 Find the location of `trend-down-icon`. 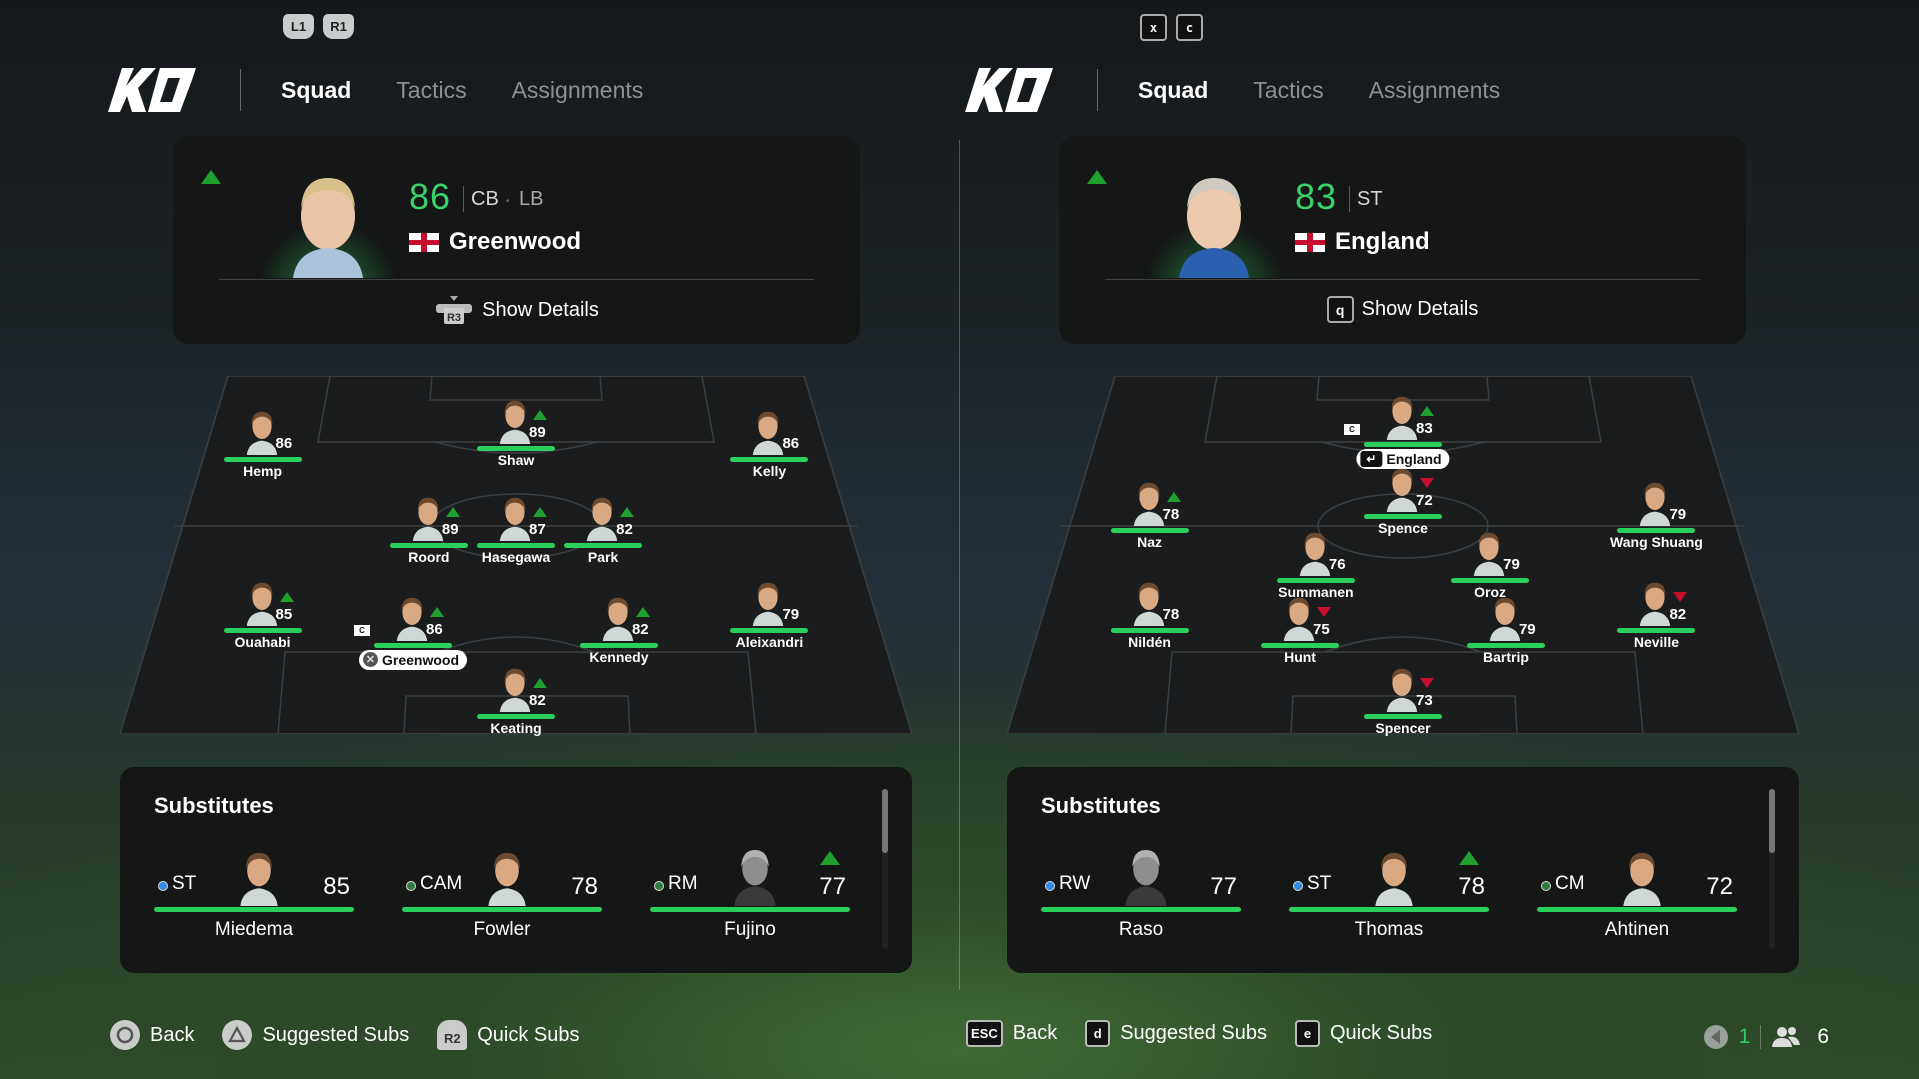

trend-down-icon is located at coordinates (1680, 597).